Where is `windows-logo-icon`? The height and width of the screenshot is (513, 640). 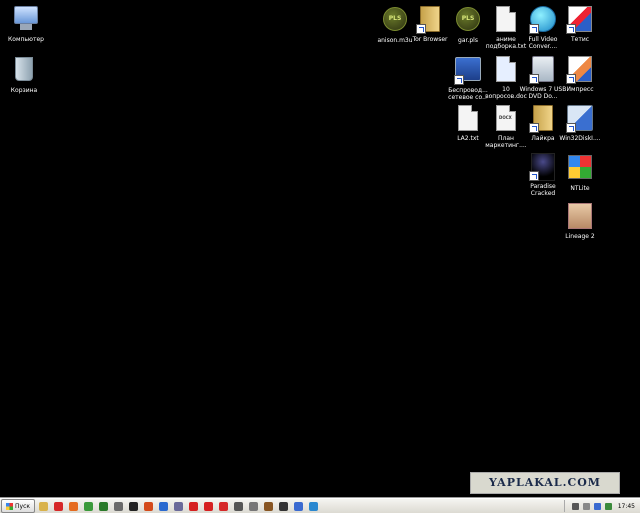
windows-logo-icon is located at coordinates (9, 506).